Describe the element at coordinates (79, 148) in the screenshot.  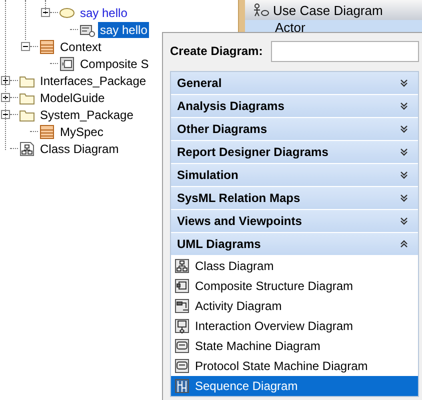
I see `tree-item: Class Diagram` at that location.